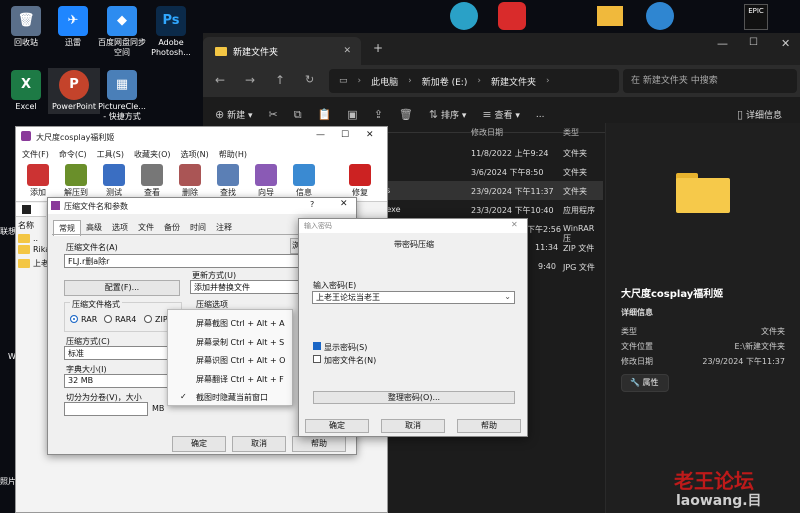  I want to click on tool-test: 测试, so click(114, 181).